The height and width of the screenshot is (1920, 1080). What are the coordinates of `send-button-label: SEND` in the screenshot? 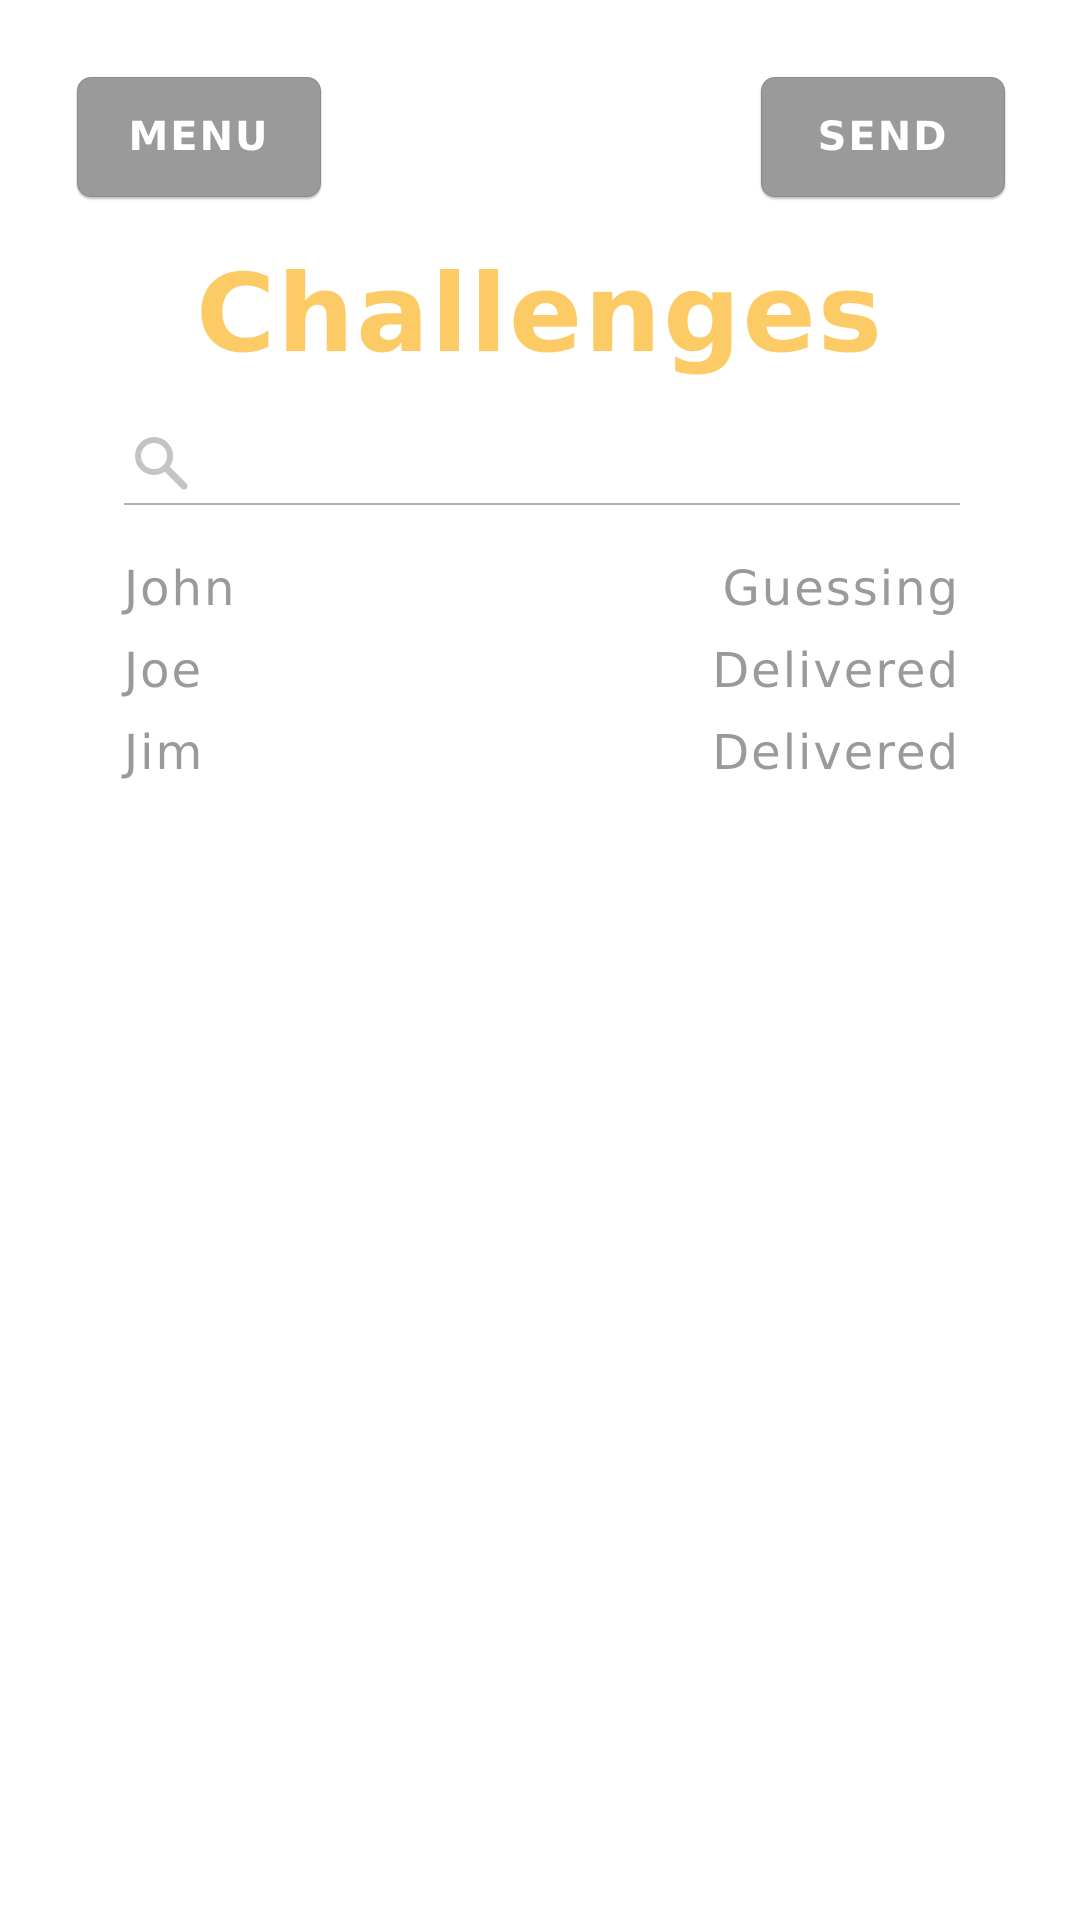 It's located at (883, 137).